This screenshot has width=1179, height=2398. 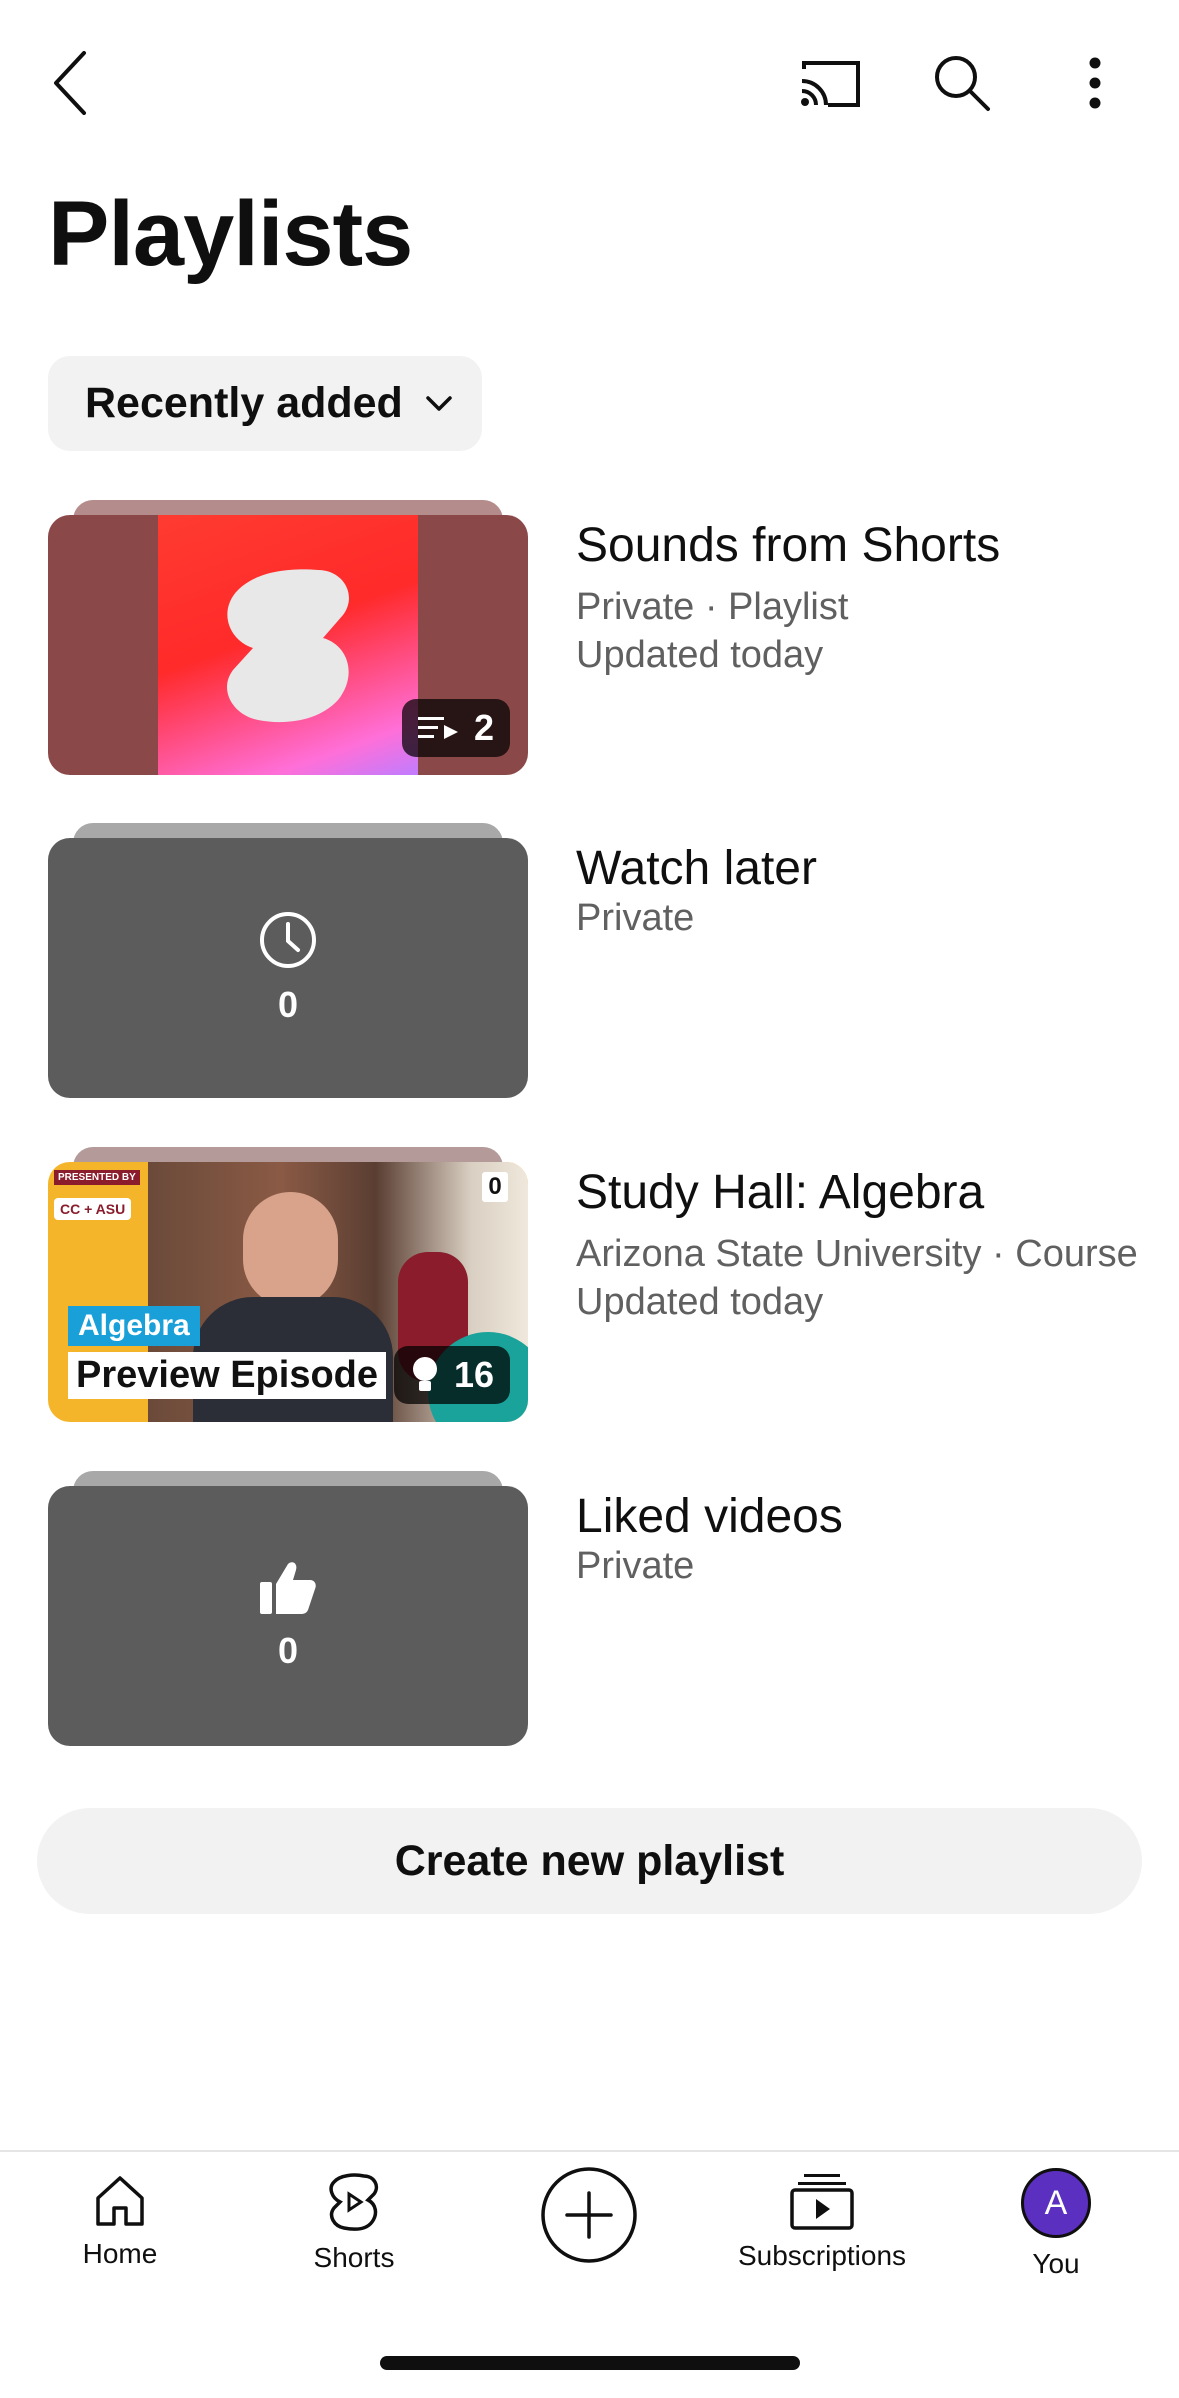 What do you see at coordinates (354, 2257) in the screenshot?
I see `nav-label: Shorts` at bounding box center [354, 2257].